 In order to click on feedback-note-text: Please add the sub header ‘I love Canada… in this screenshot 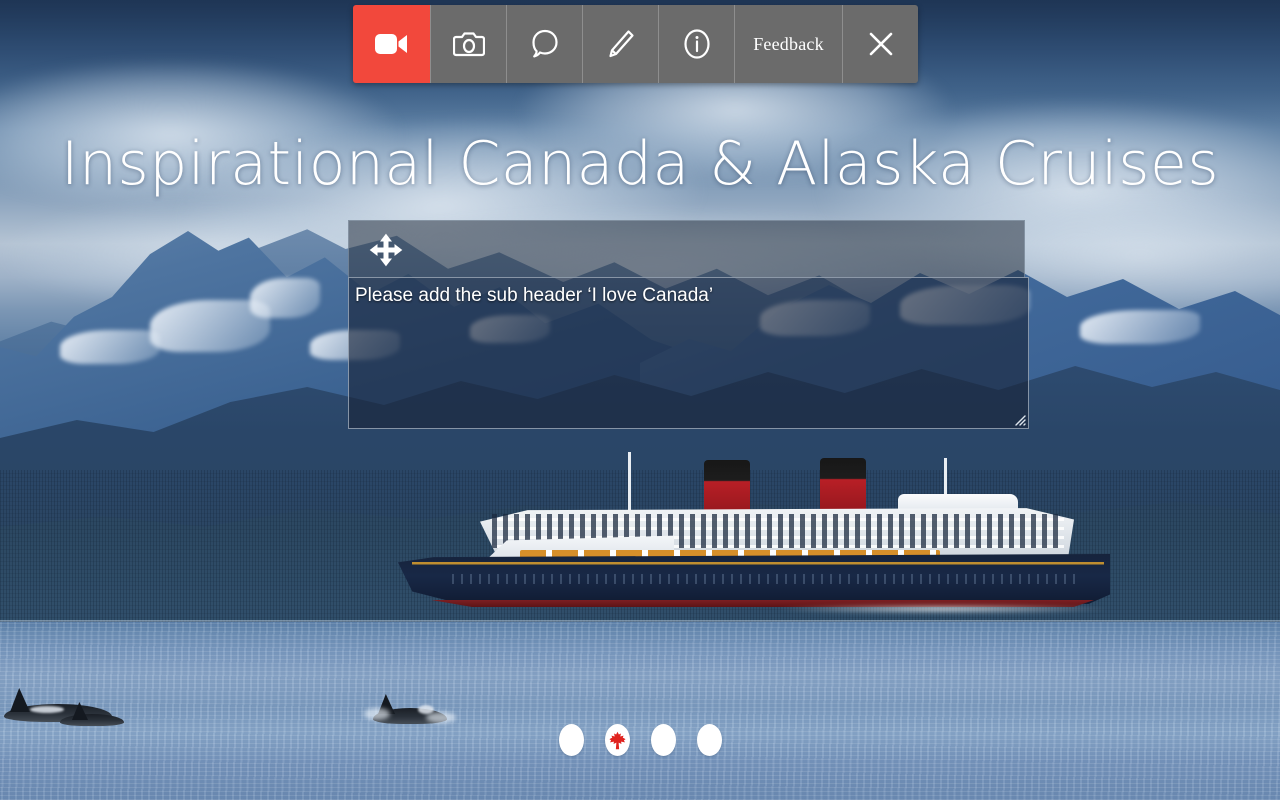, I will do `click(687, 296)`.